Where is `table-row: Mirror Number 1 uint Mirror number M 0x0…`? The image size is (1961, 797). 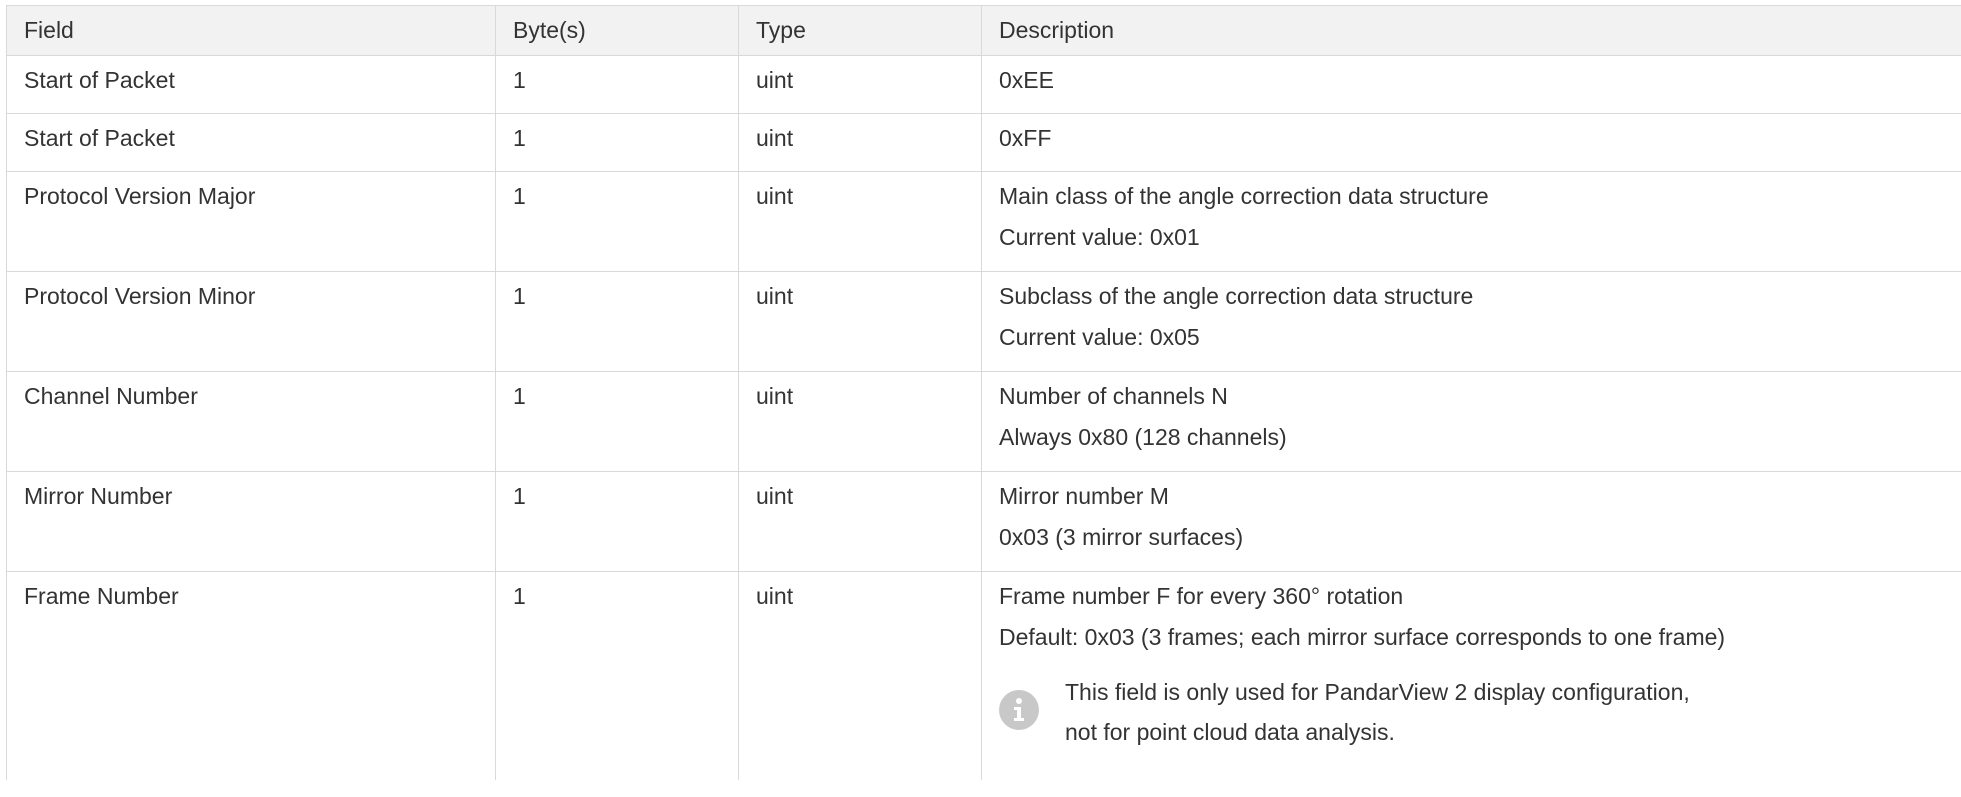
table-row: Mirror Number 1 uint Mirror number M 0x0… is located at coordinates (983, 521).